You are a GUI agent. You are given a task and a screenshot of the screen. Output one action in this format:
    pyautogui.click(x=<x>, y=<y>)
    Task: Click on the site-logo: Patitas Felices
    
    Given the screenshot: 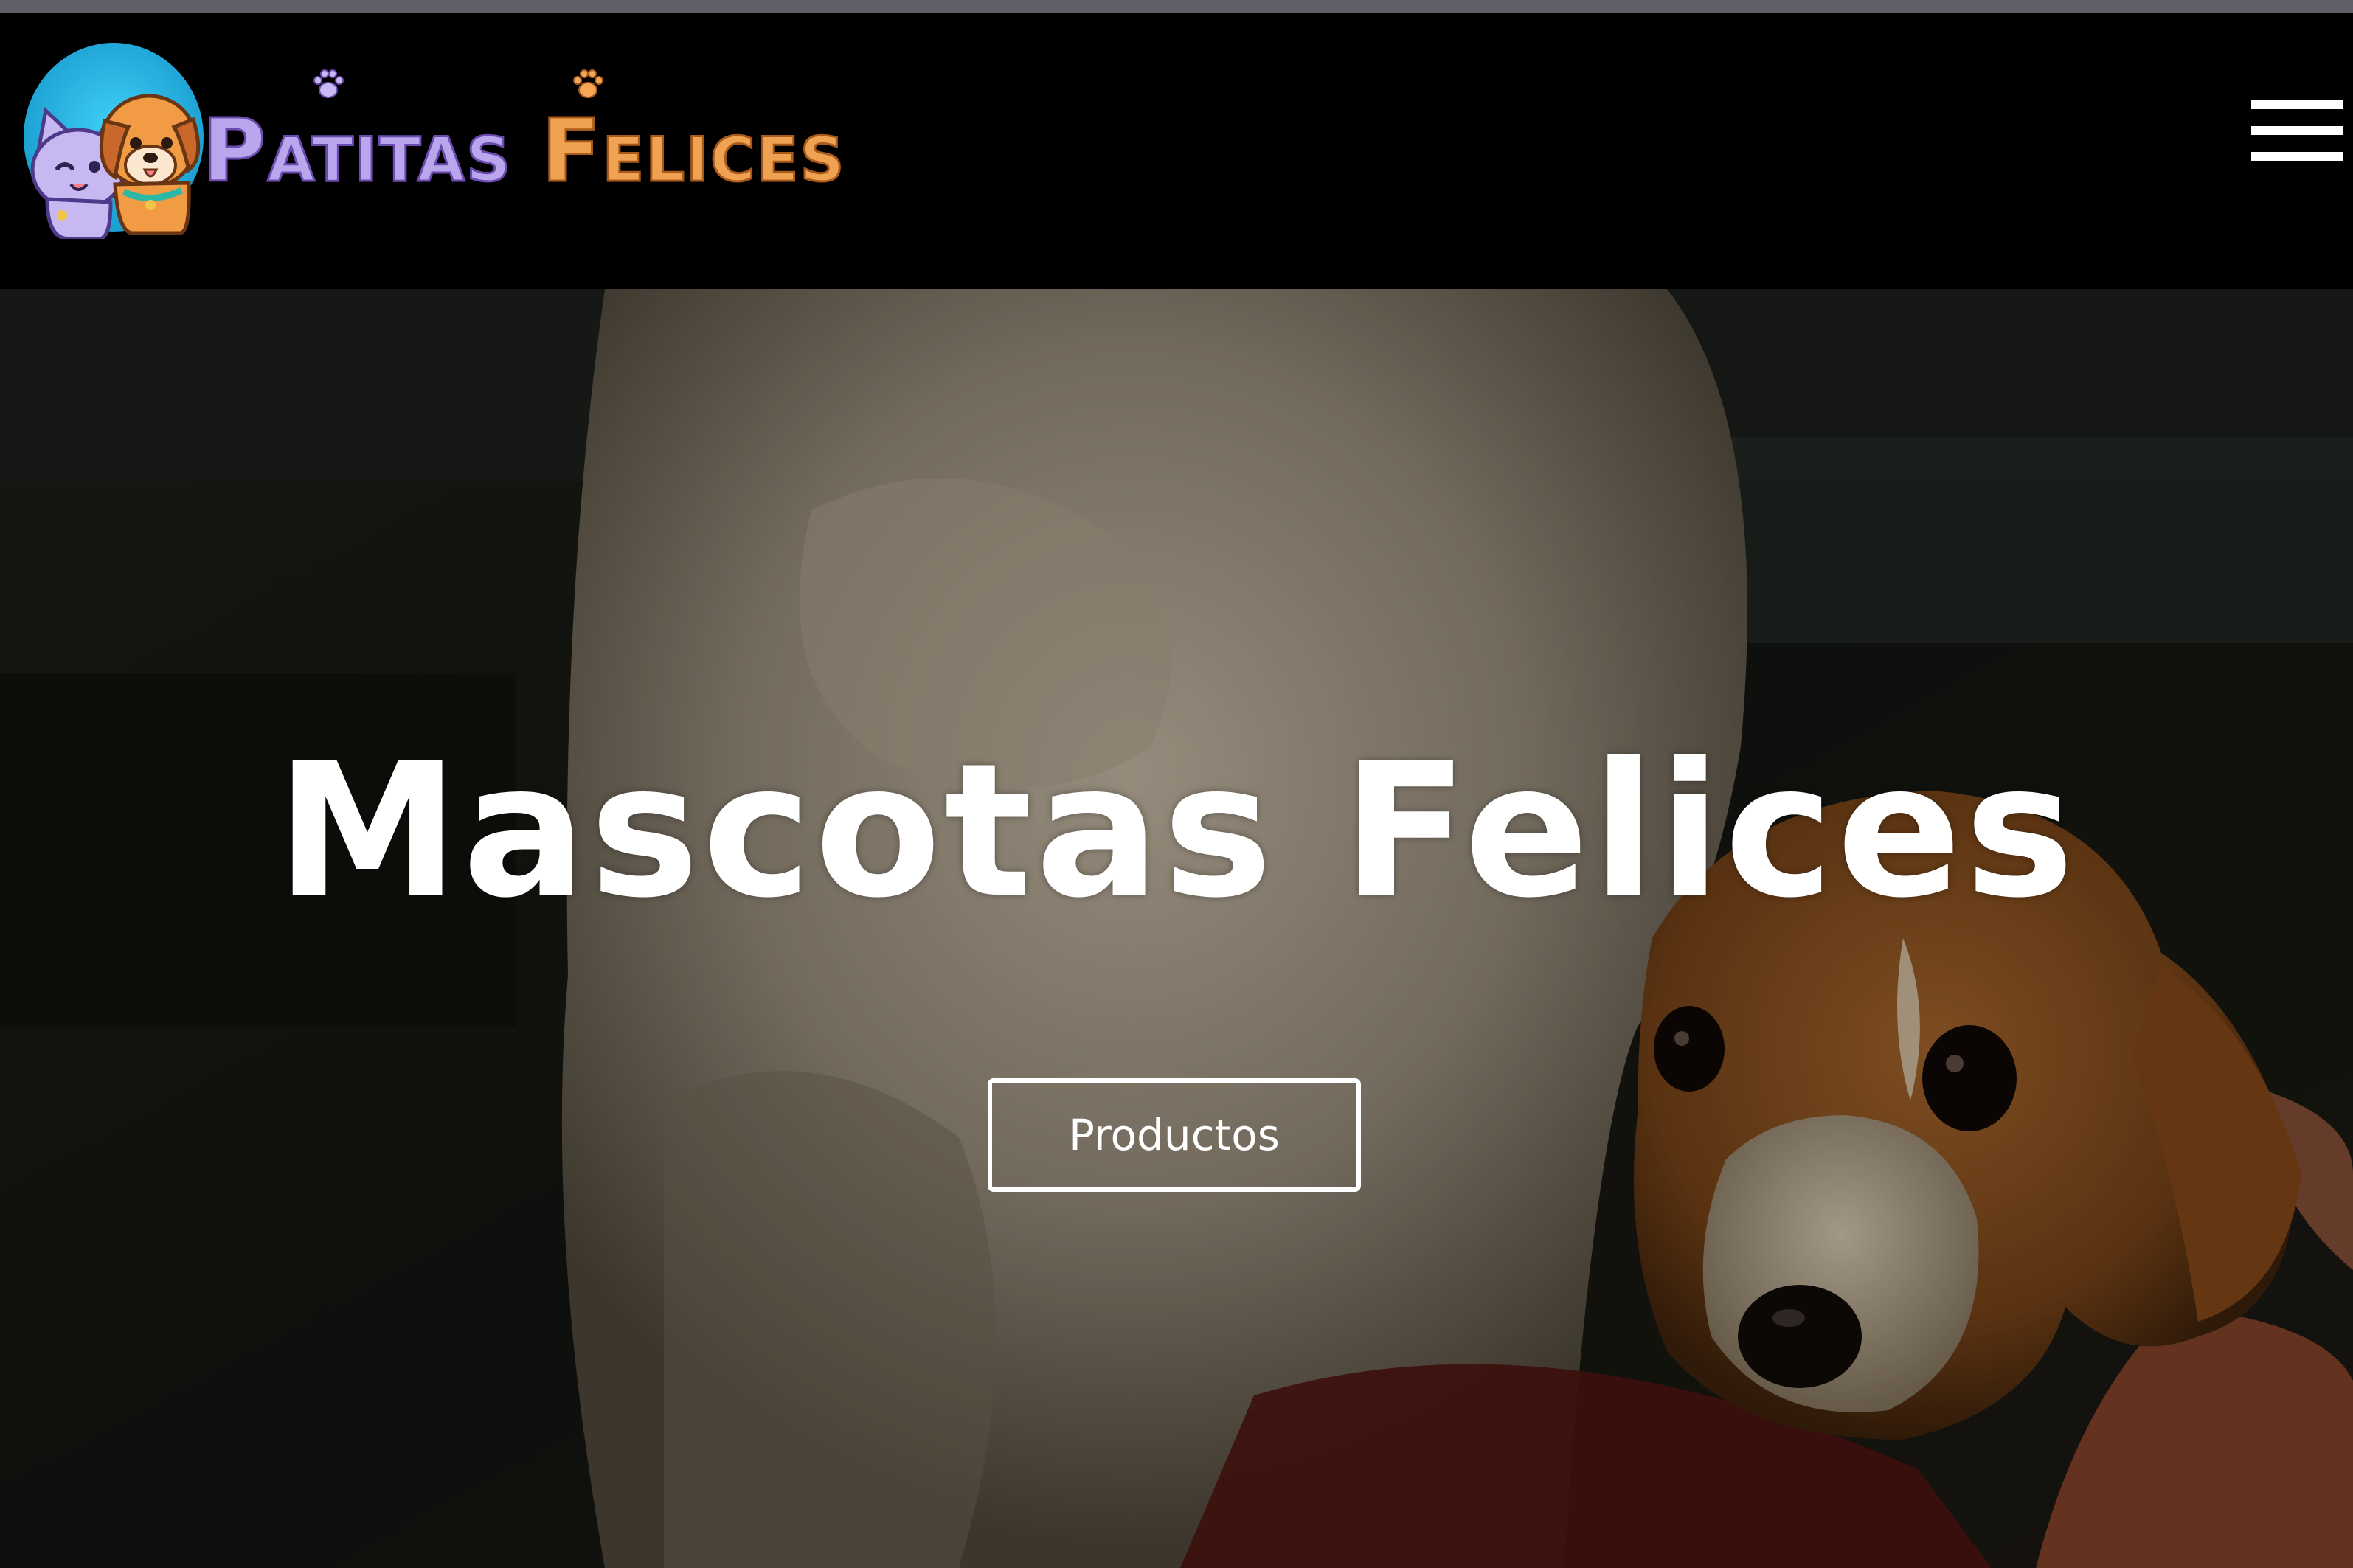 What is the action you would take?
    pyautogui.click(x=431, y=139)
    